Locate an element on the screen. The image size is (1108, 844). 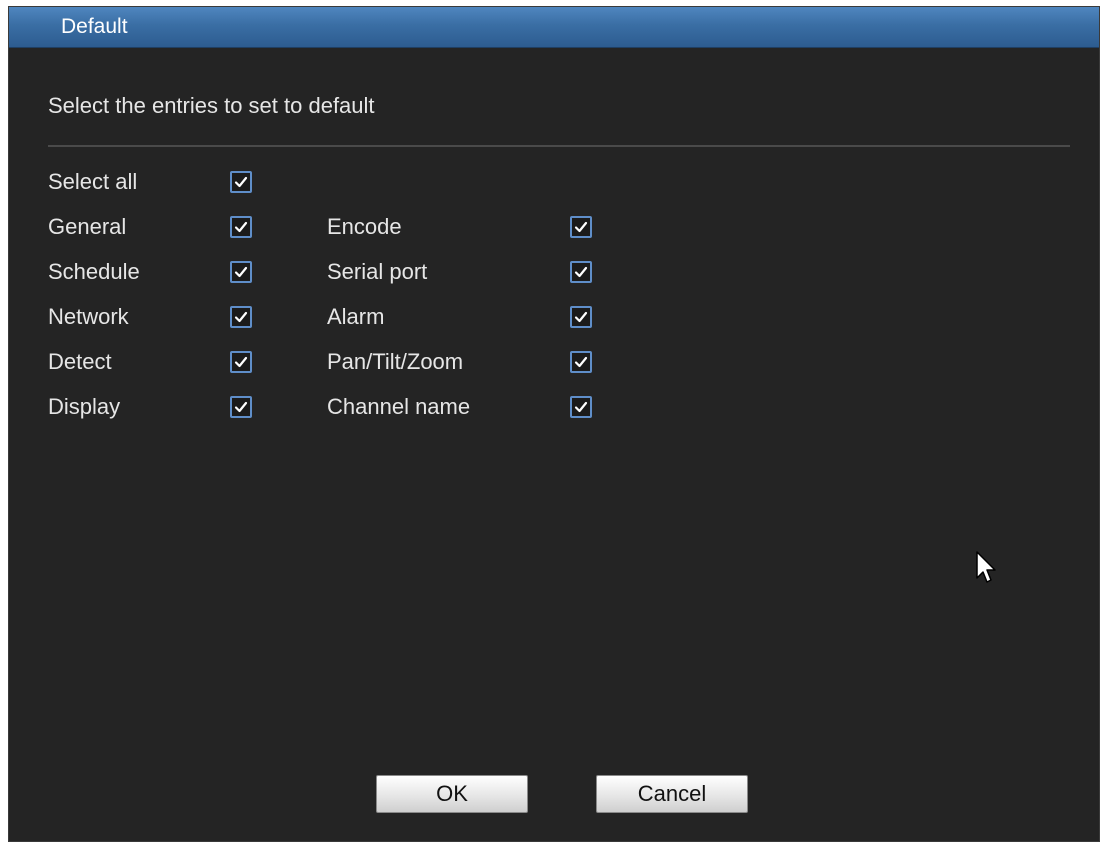
dialog-title: Default is located at coordinates (94, 26).